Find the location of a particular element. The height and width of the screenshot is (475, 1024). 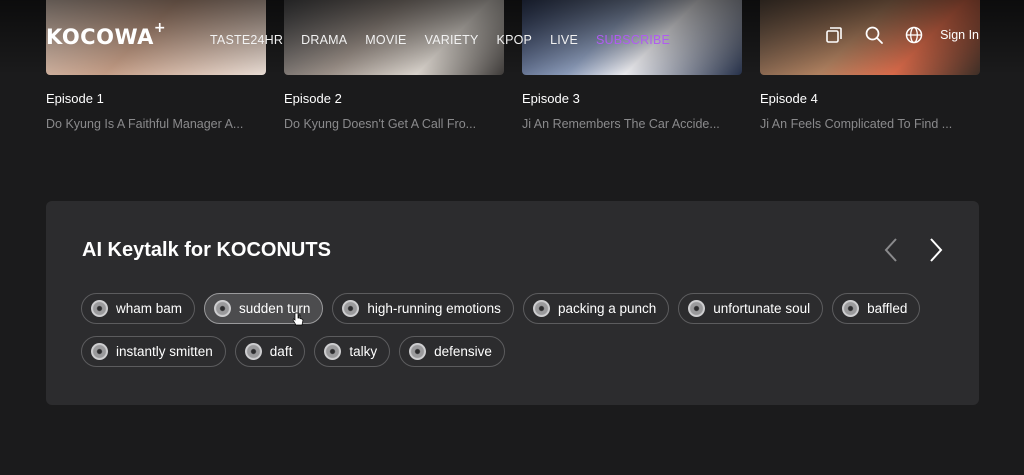

episode-title: Episode 4 is located at coordinates (789, 98).